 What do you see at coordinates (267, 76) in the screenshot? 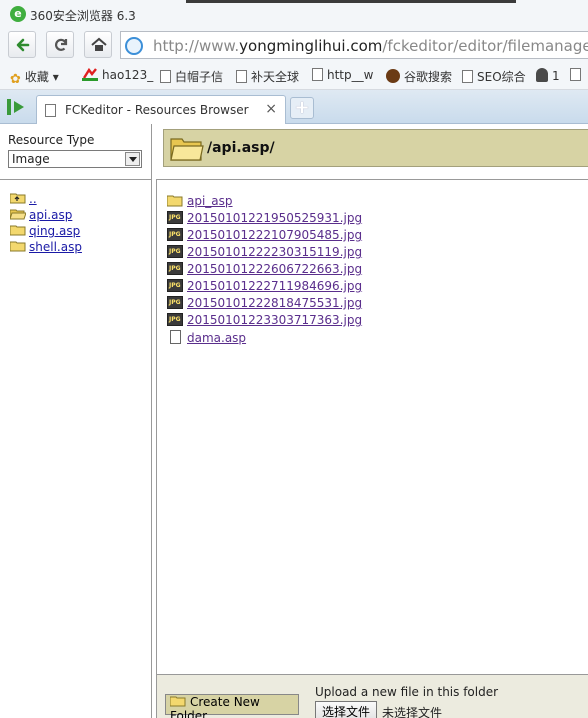
I see `bookmark-butian: 补天全球` at bounding box center [267, 76].